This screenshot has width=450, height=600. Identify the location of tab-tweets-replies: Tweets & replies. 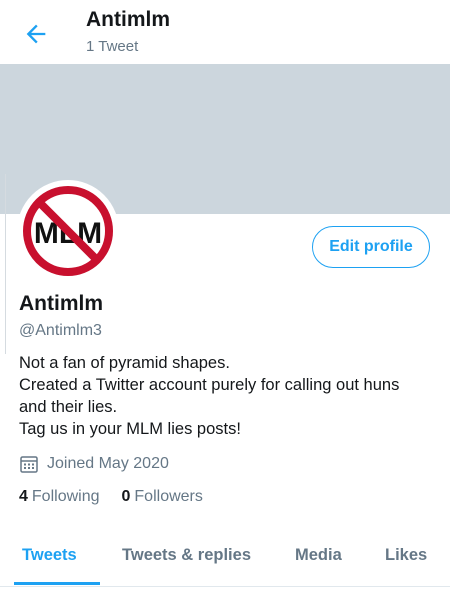
(186, 555).